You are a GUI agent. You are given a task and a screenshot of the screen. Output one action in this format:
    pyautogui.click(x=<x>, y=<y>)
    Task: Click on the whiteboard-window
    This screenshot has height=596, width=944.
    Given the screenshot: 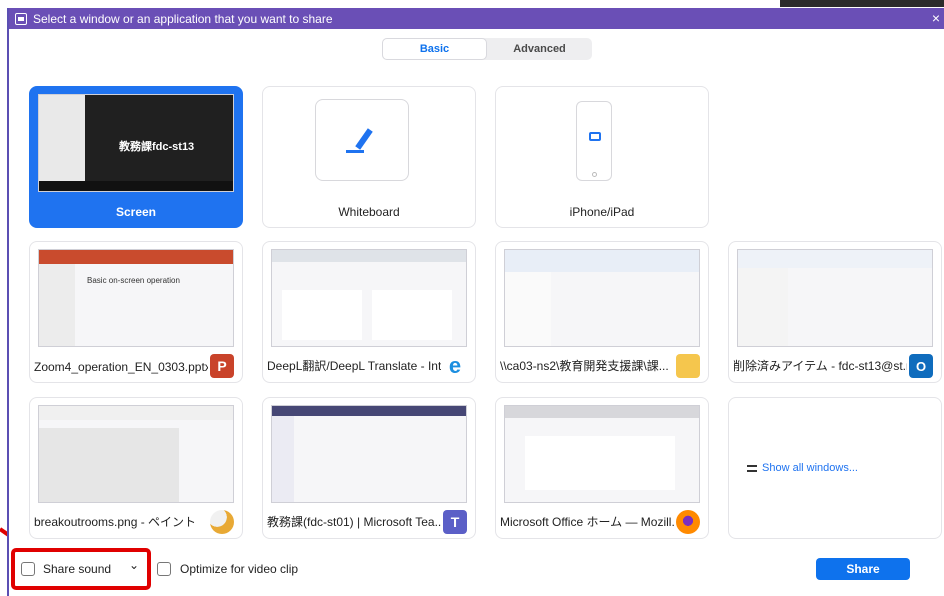 What is the action you would take?
    pyautogui.click(x=362, y=140)
    